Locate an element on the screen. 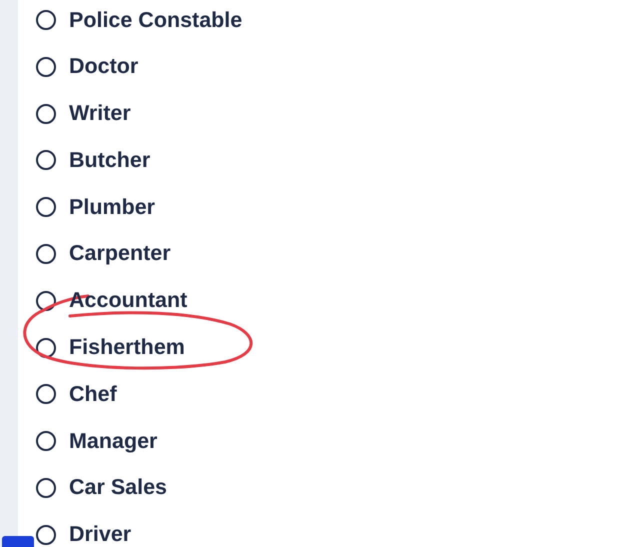 Image resolution: width=640 pixels, height=547 pixels. option-label: Writer is located at coordinates (100, 113).